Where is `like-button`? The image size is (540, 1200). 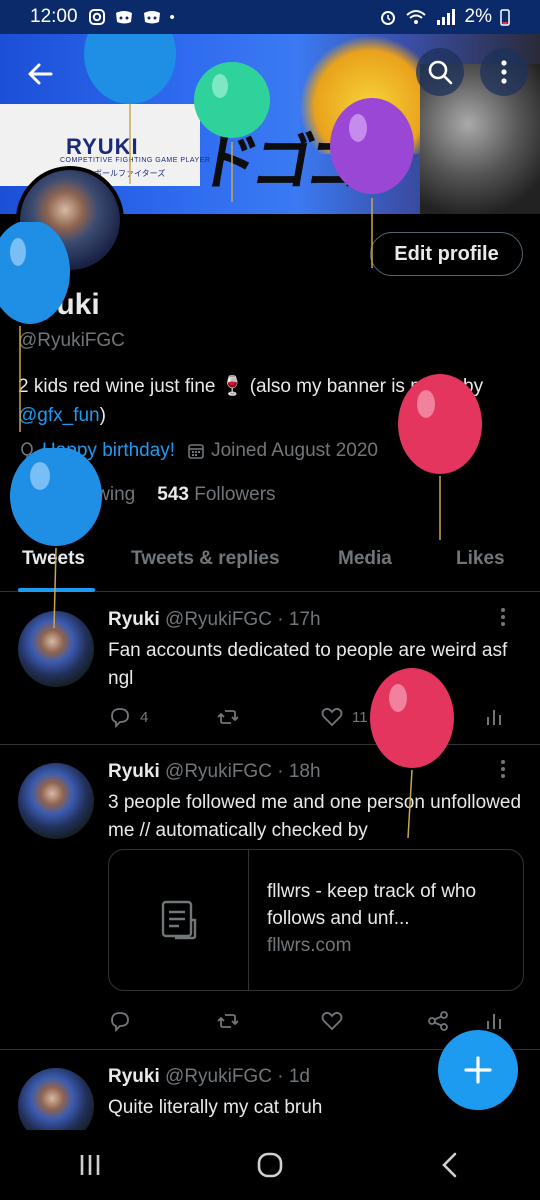 like-button is located at coordinates (332, 1021).